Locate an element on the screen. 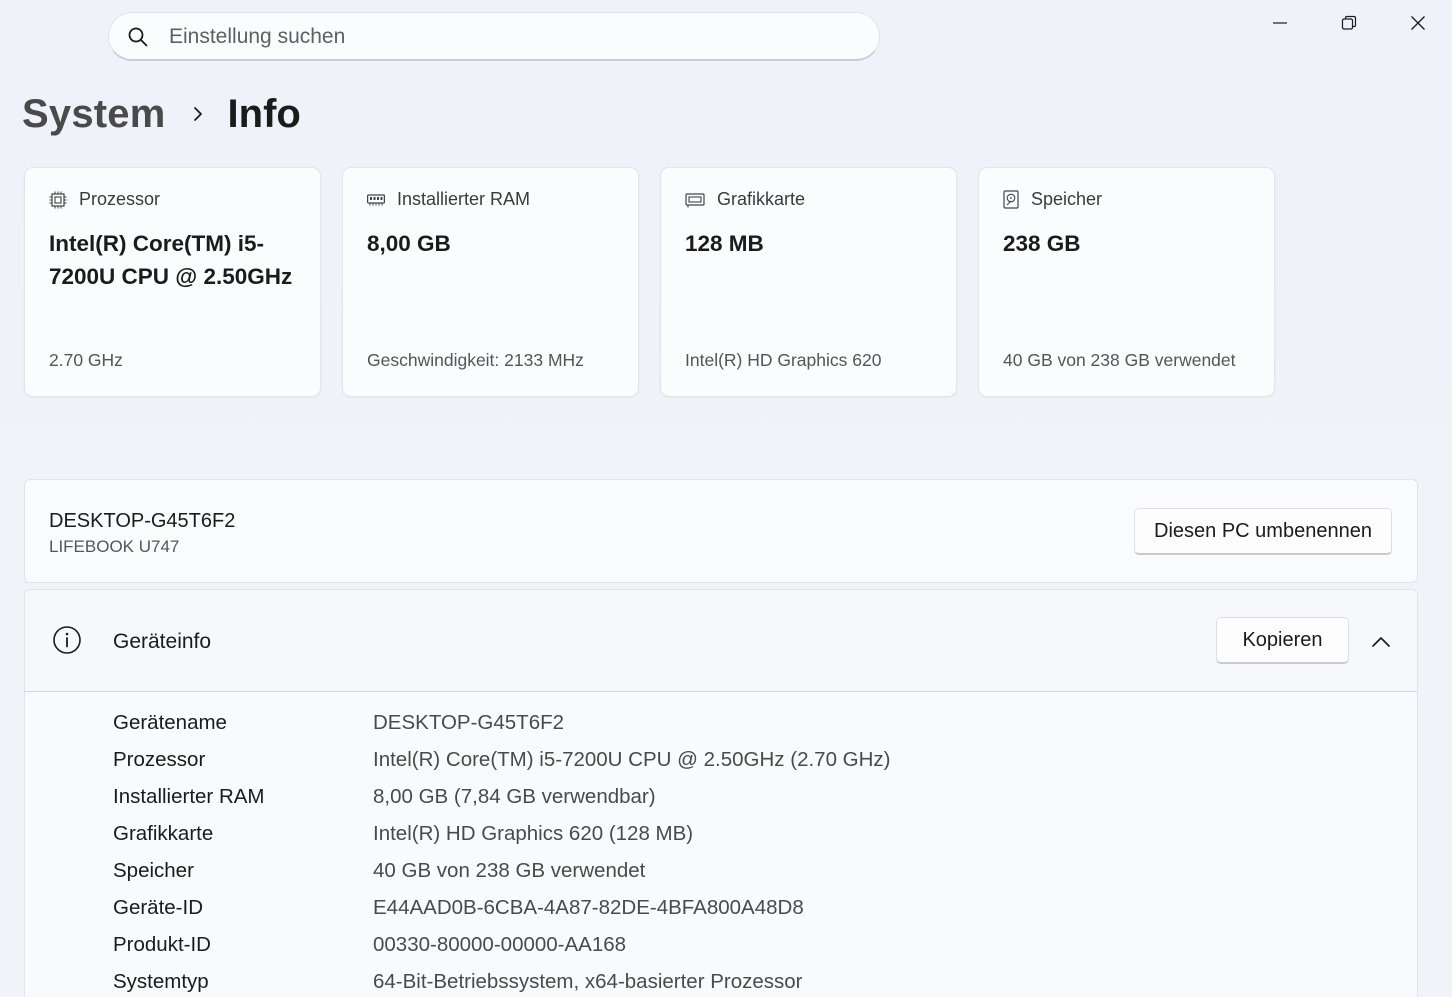  info-icon is located at coordinates (67, 640).